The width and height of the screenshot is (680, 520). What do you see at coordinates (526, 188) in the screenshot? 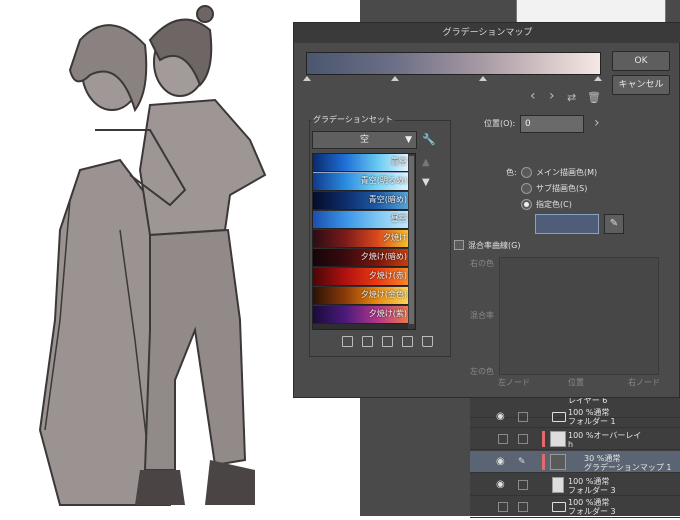
I see `sub-color-radio` at bounding box center [526, 188].